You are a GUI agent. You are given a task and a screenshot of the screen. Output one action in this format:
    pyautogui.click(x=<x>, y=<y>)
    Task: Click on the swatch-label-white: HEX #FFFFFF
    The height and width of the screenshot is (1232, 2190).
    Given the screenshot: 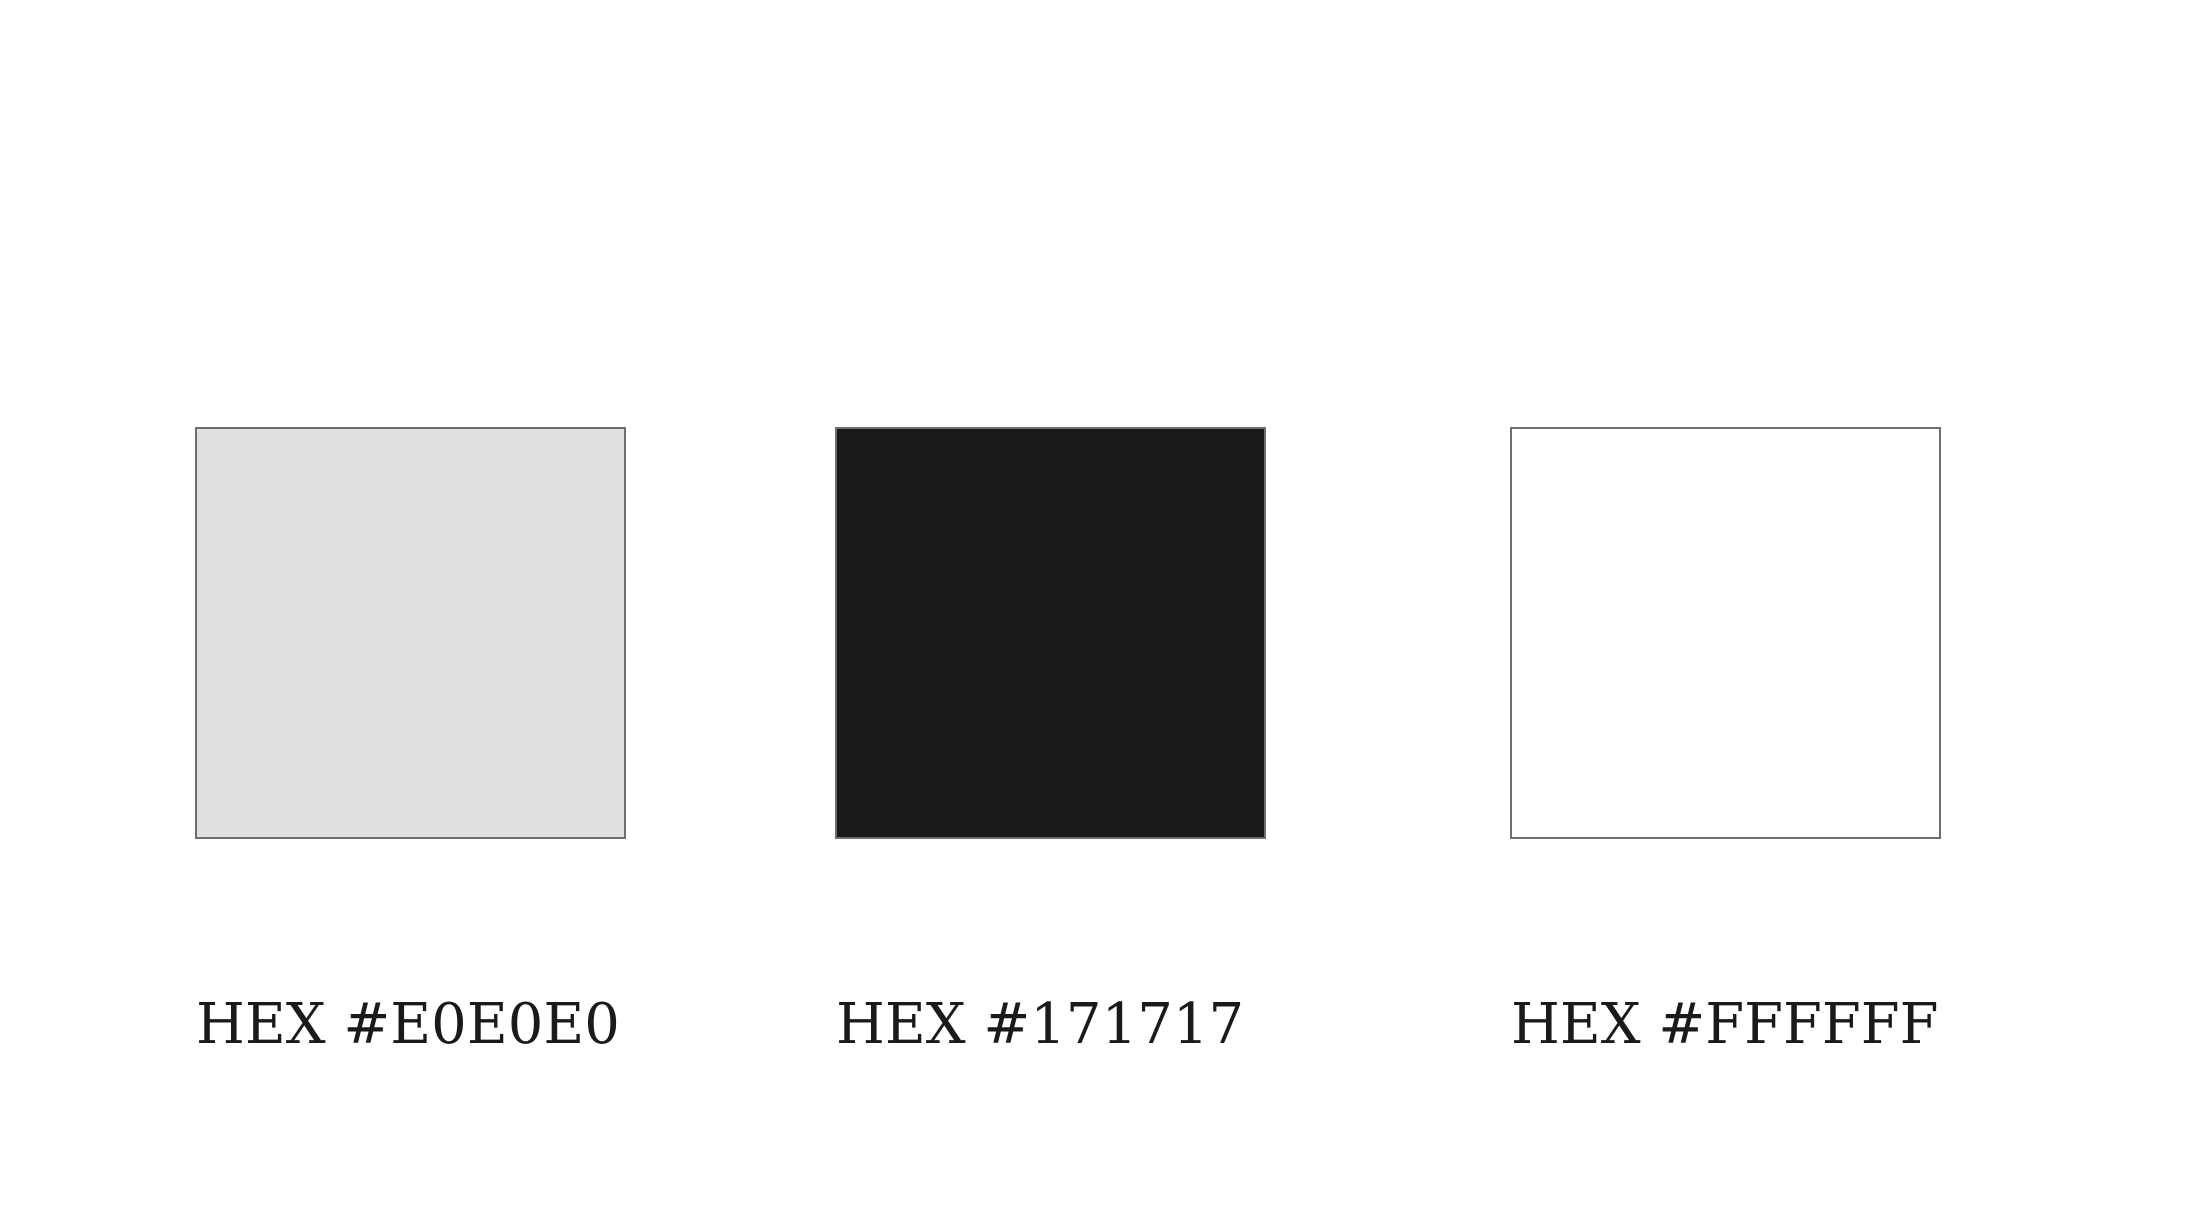 What is the action you would take?
    pyautogui.click(x=1725, y=1024)
    